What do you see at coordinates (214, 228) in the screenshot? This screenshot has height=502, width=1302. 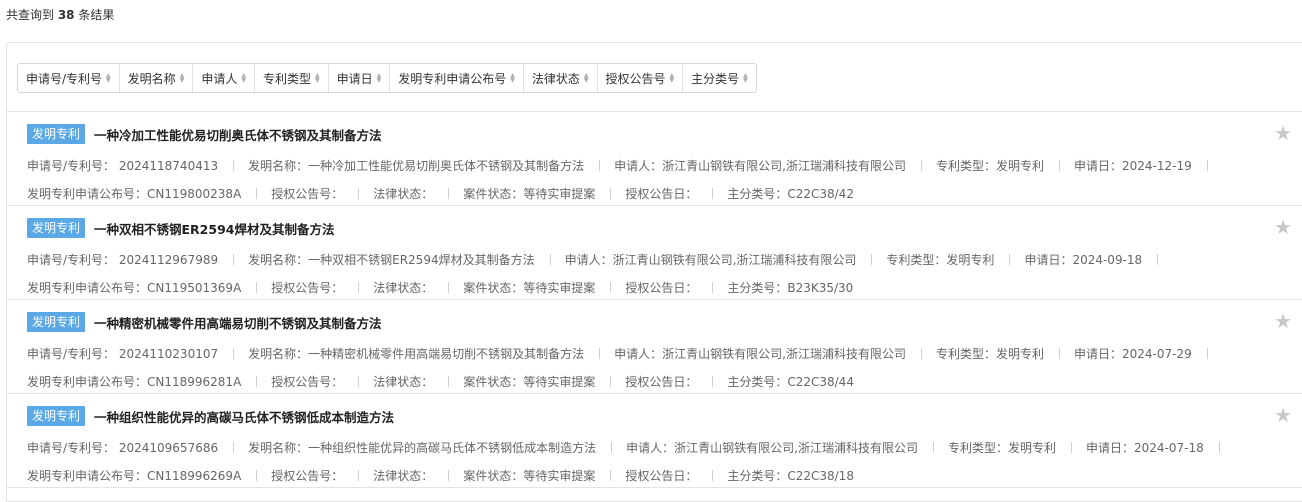 I see `patent-title-link: 一种双相不锈钢ER2594焊材及其制备方法` at bounding box center [214, 228].